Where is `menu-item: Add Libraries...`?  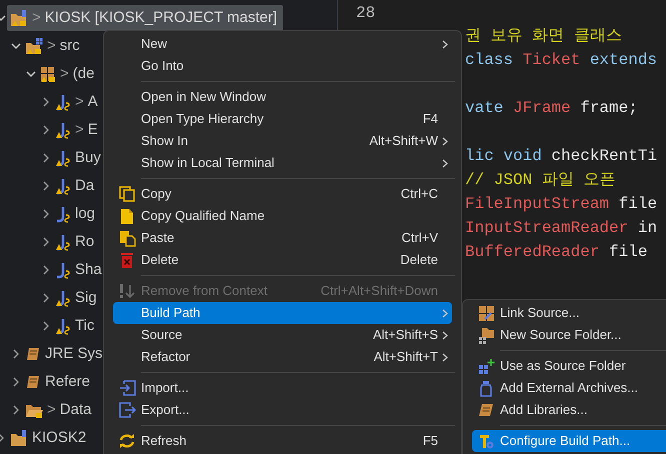 menu-item: Add Libraries... is located at coordinates (569, 410).